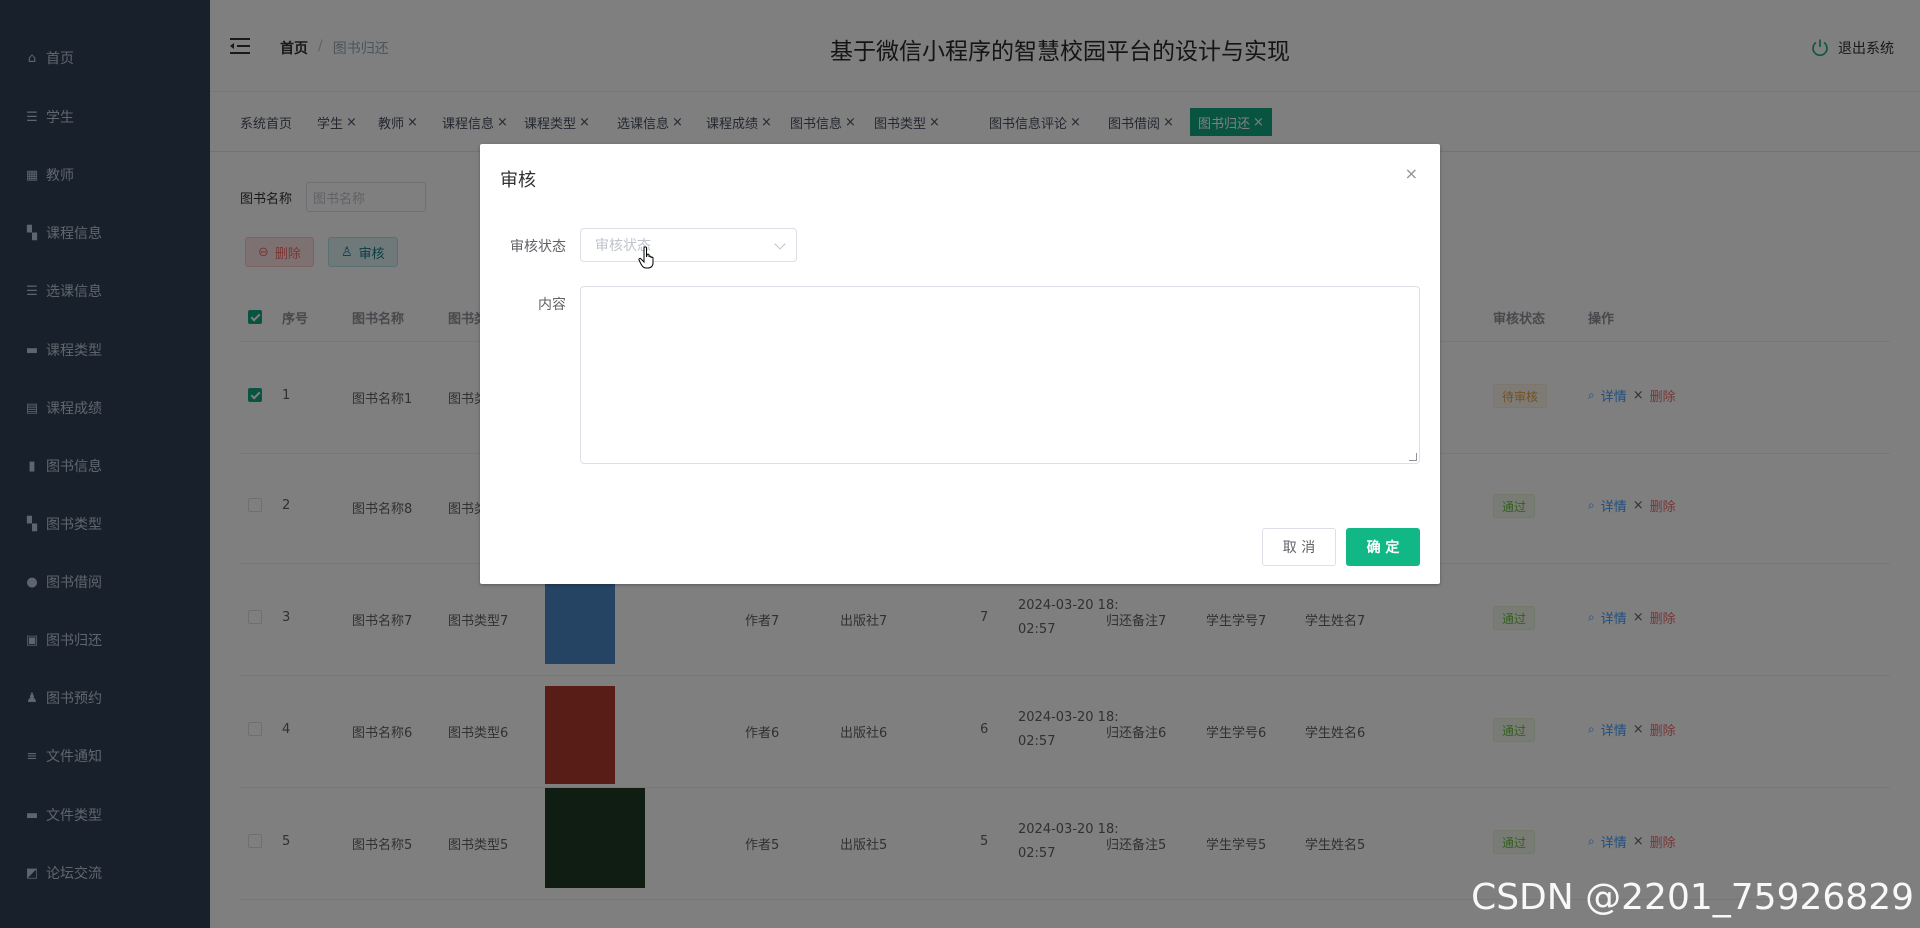  What do you see at coordinates (1000, 375) in the screenshot?
I see `content-textarea` at bounding box center [1000, 375].